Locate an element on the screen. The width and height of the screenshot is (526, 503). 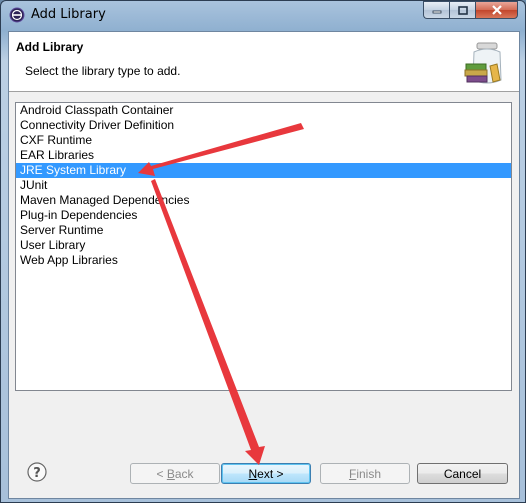
close-button is located at coordinates (496, 10).